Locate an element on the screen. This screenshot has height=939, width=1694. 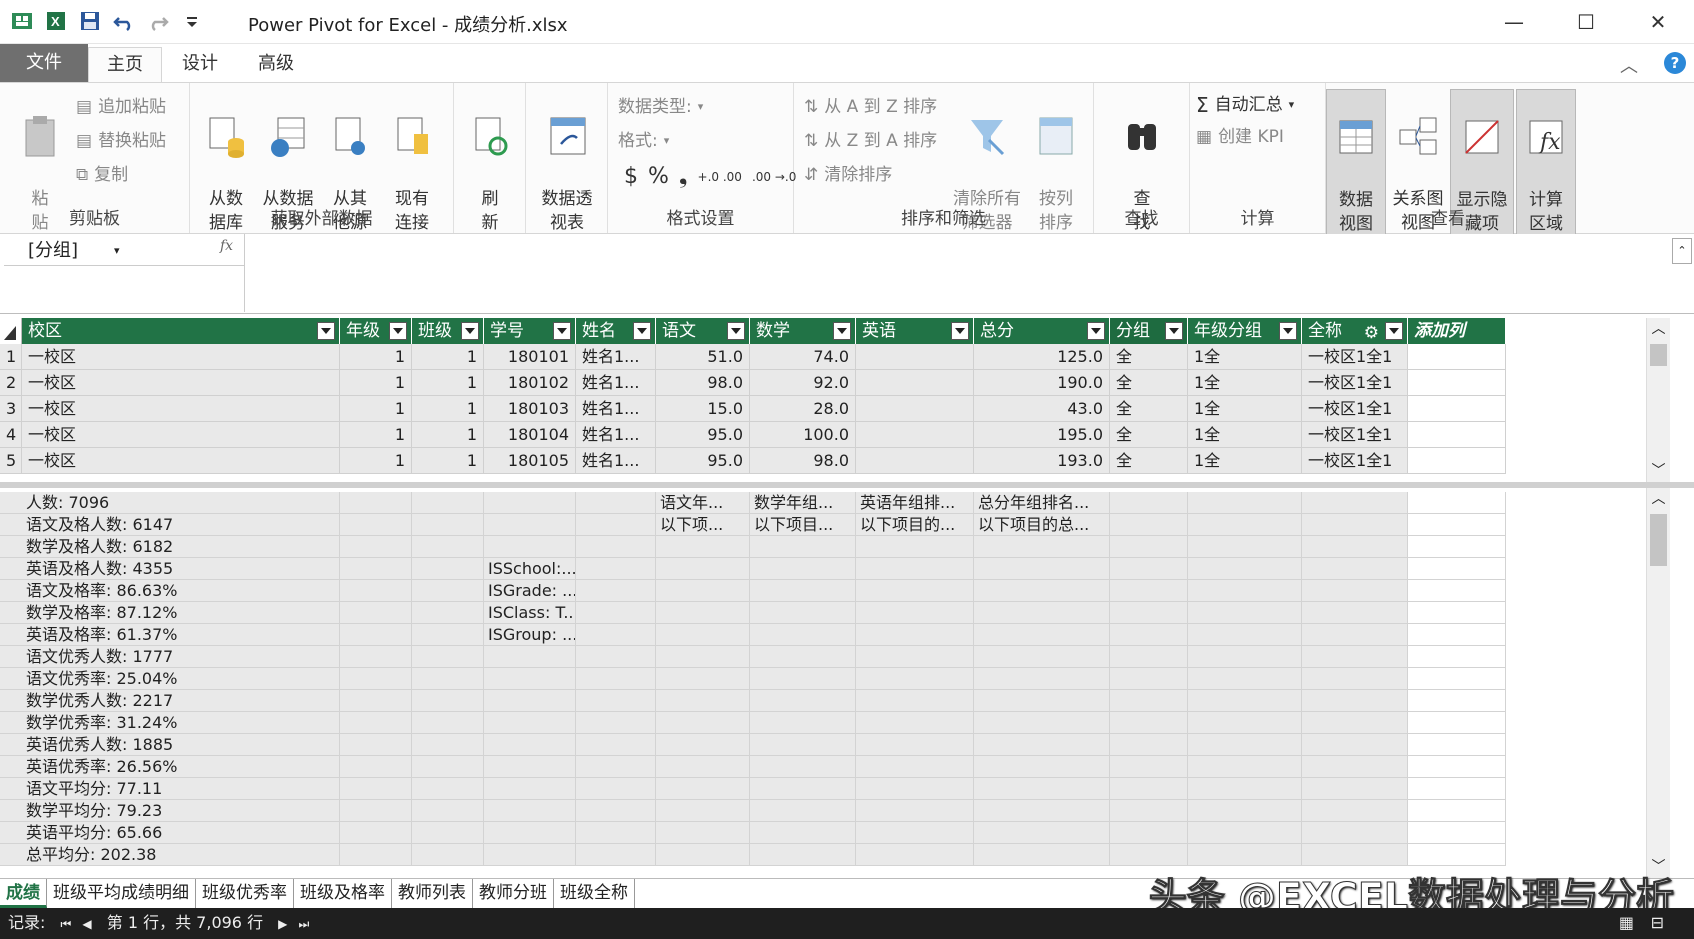
table-cell: 193.0 is located at coordinates (1042, 461).